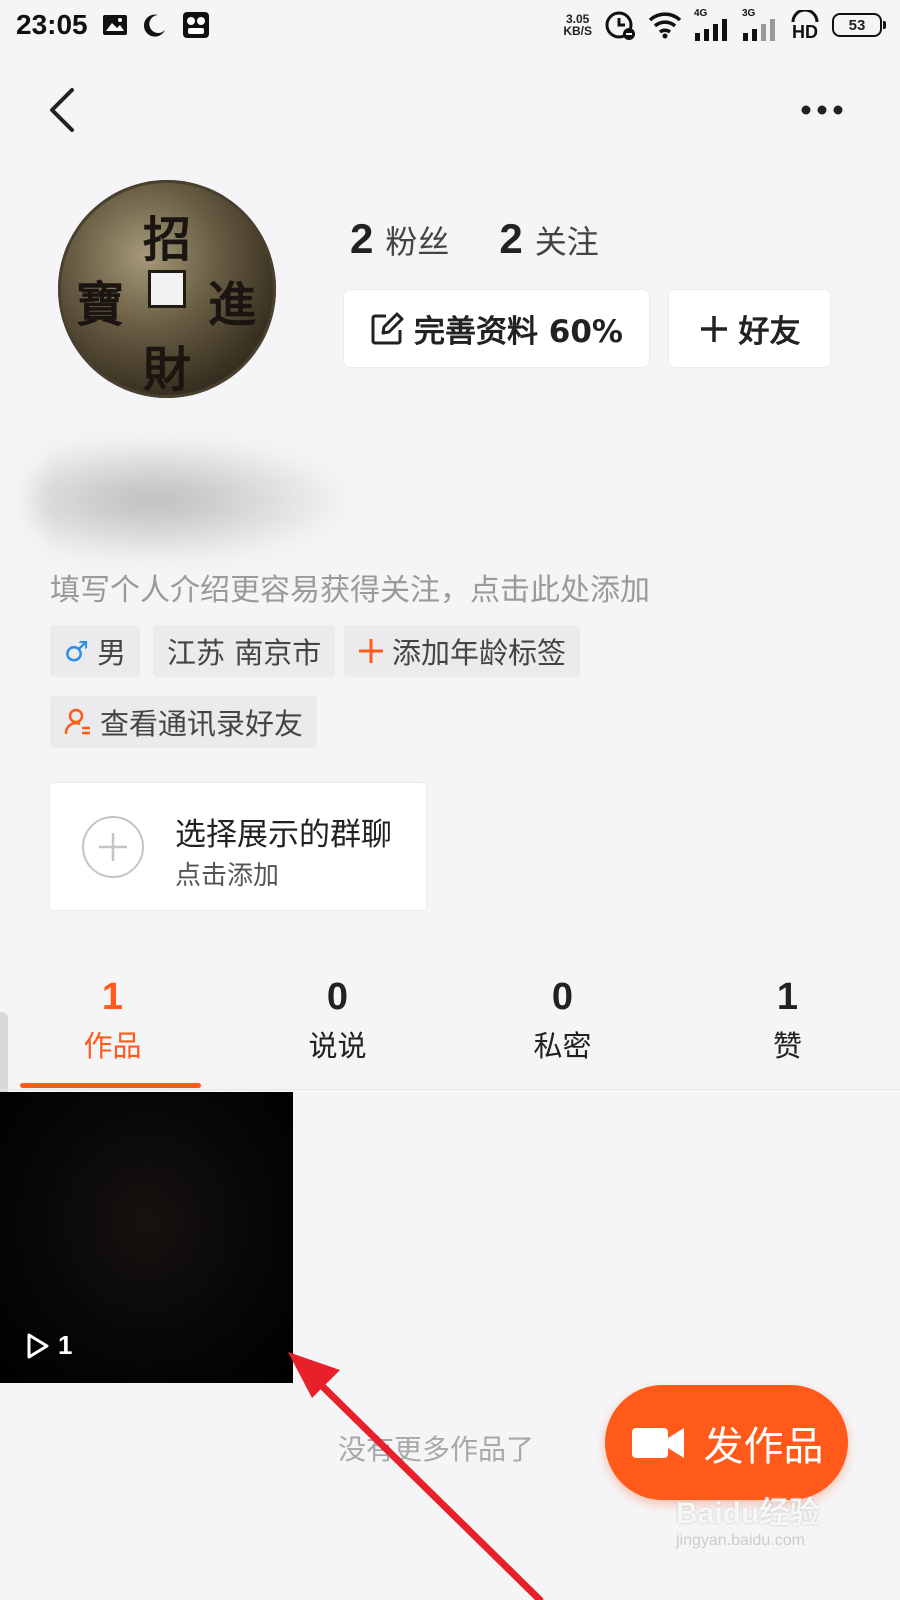 Image resolution: width=900 pixels, height=1600 pixels. I want to click on publish-work-button: 发作品, so click(726, 1442).